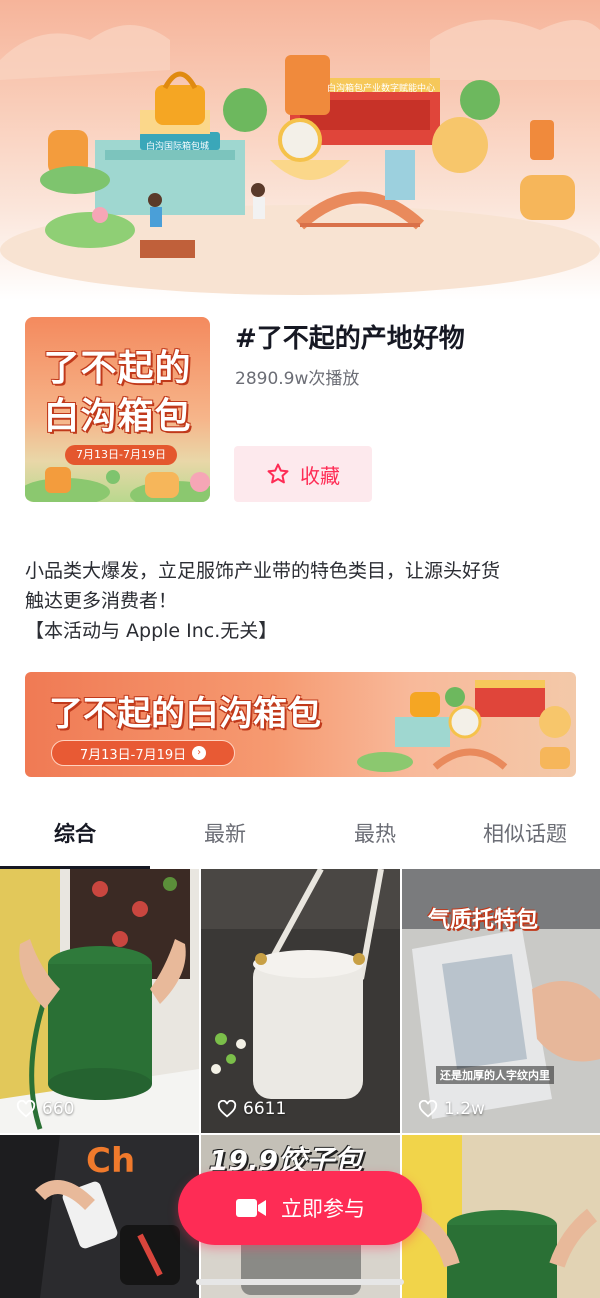  Describe the element at coordinates (251, 1208) in the screenshot. I see `video-camera-icon` at that location.